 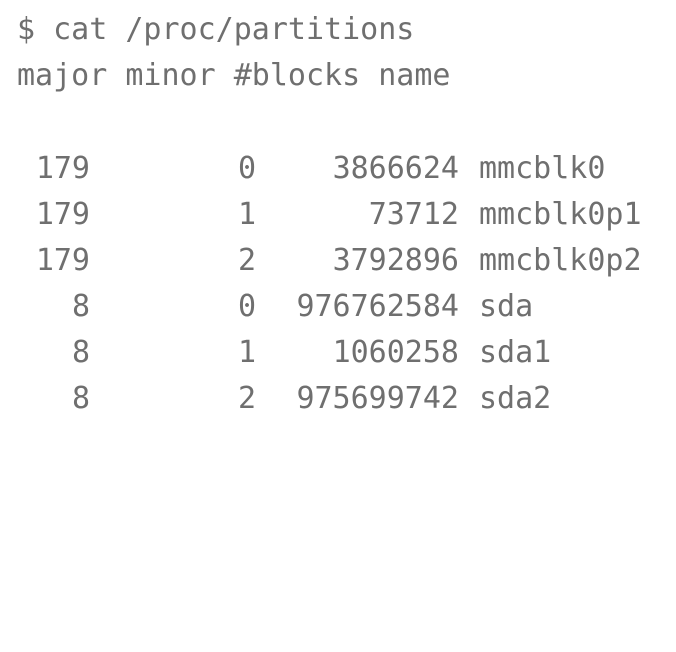 I want to click on partition-row: 8 2 975699742 sda2, so click(x=338, y=399).